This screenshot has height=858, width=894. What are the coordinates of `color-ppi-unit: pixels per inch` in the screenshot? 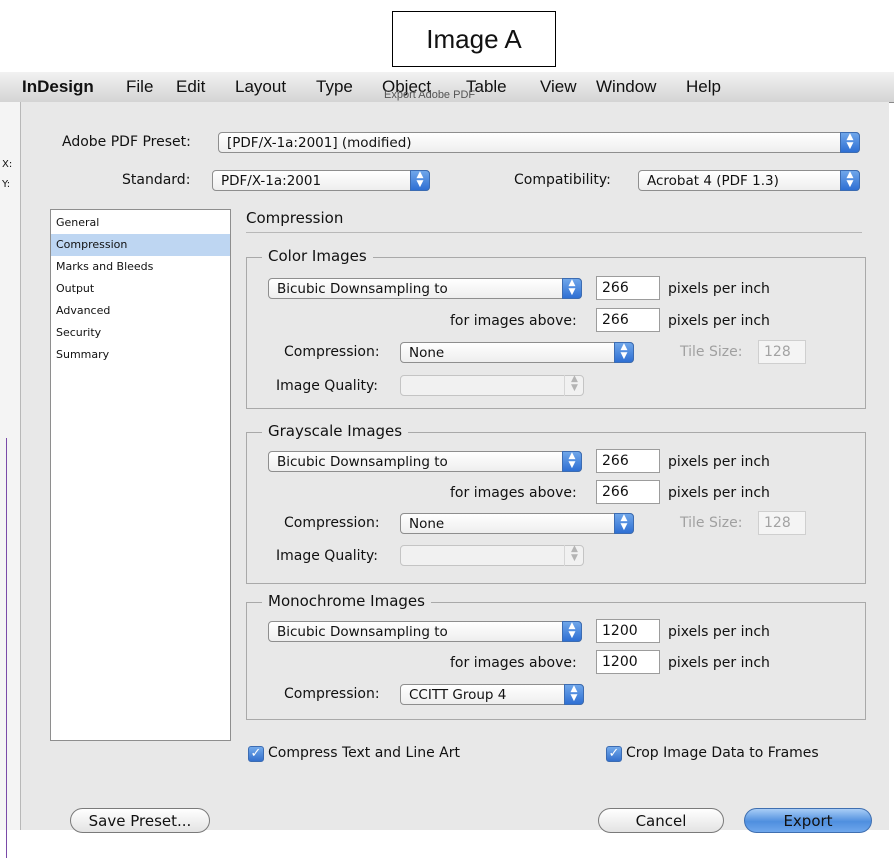 It's located at (719, 289).